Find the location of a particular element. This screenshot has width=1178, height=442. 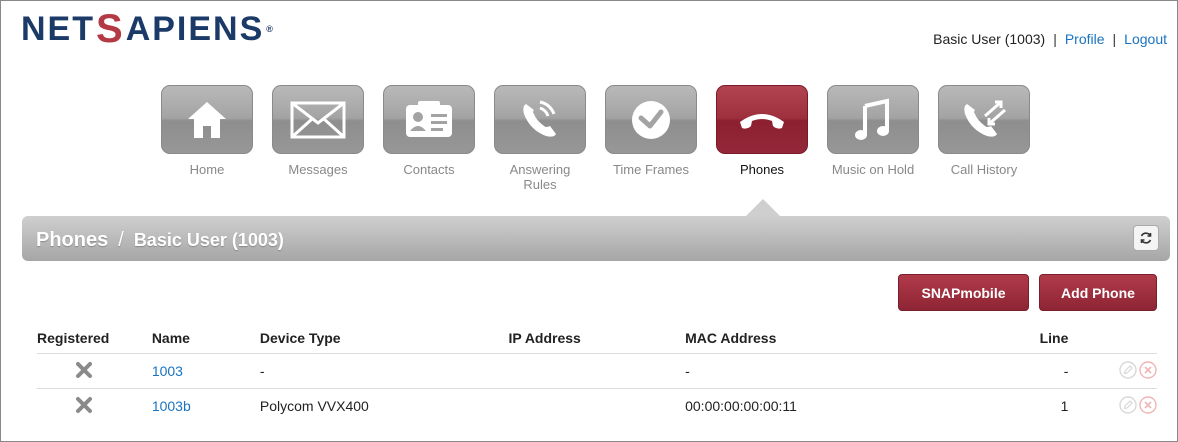

line-cell: - is located at coordinates (995, 371).